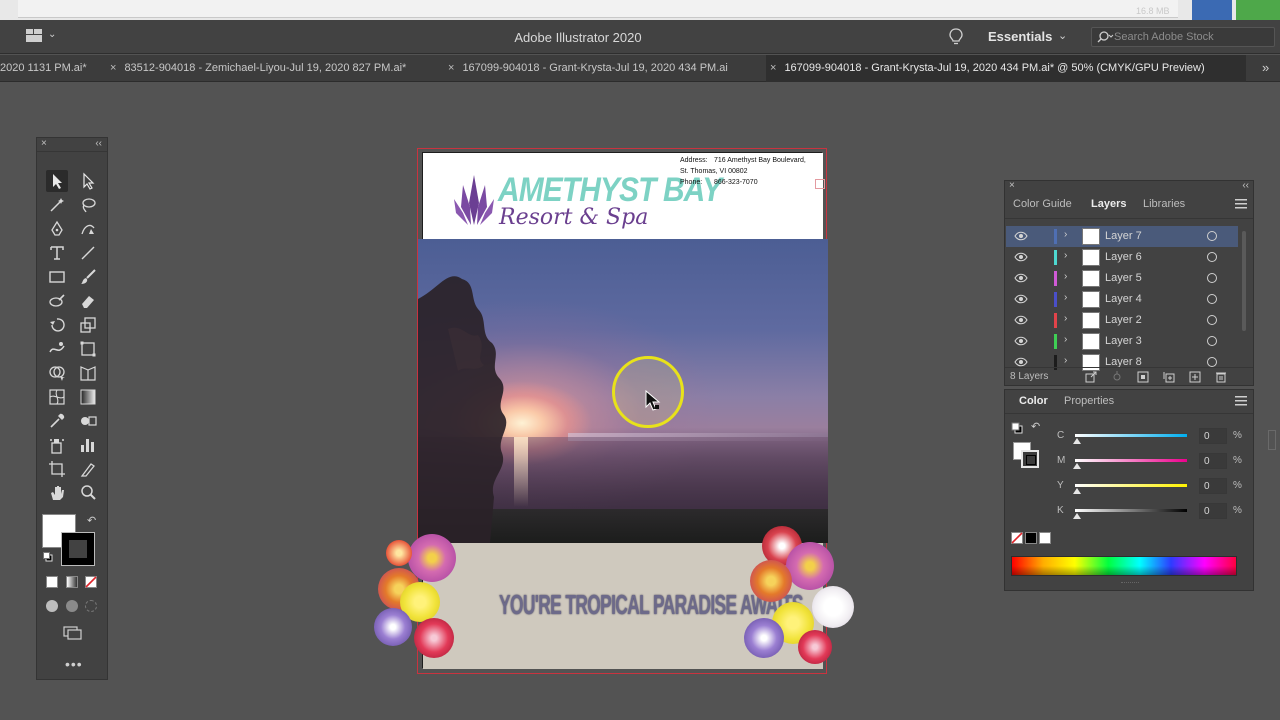  Describe the element at coordinates (1077, 441) in the screenshot. I see `cyan-slider-knob` at that location.